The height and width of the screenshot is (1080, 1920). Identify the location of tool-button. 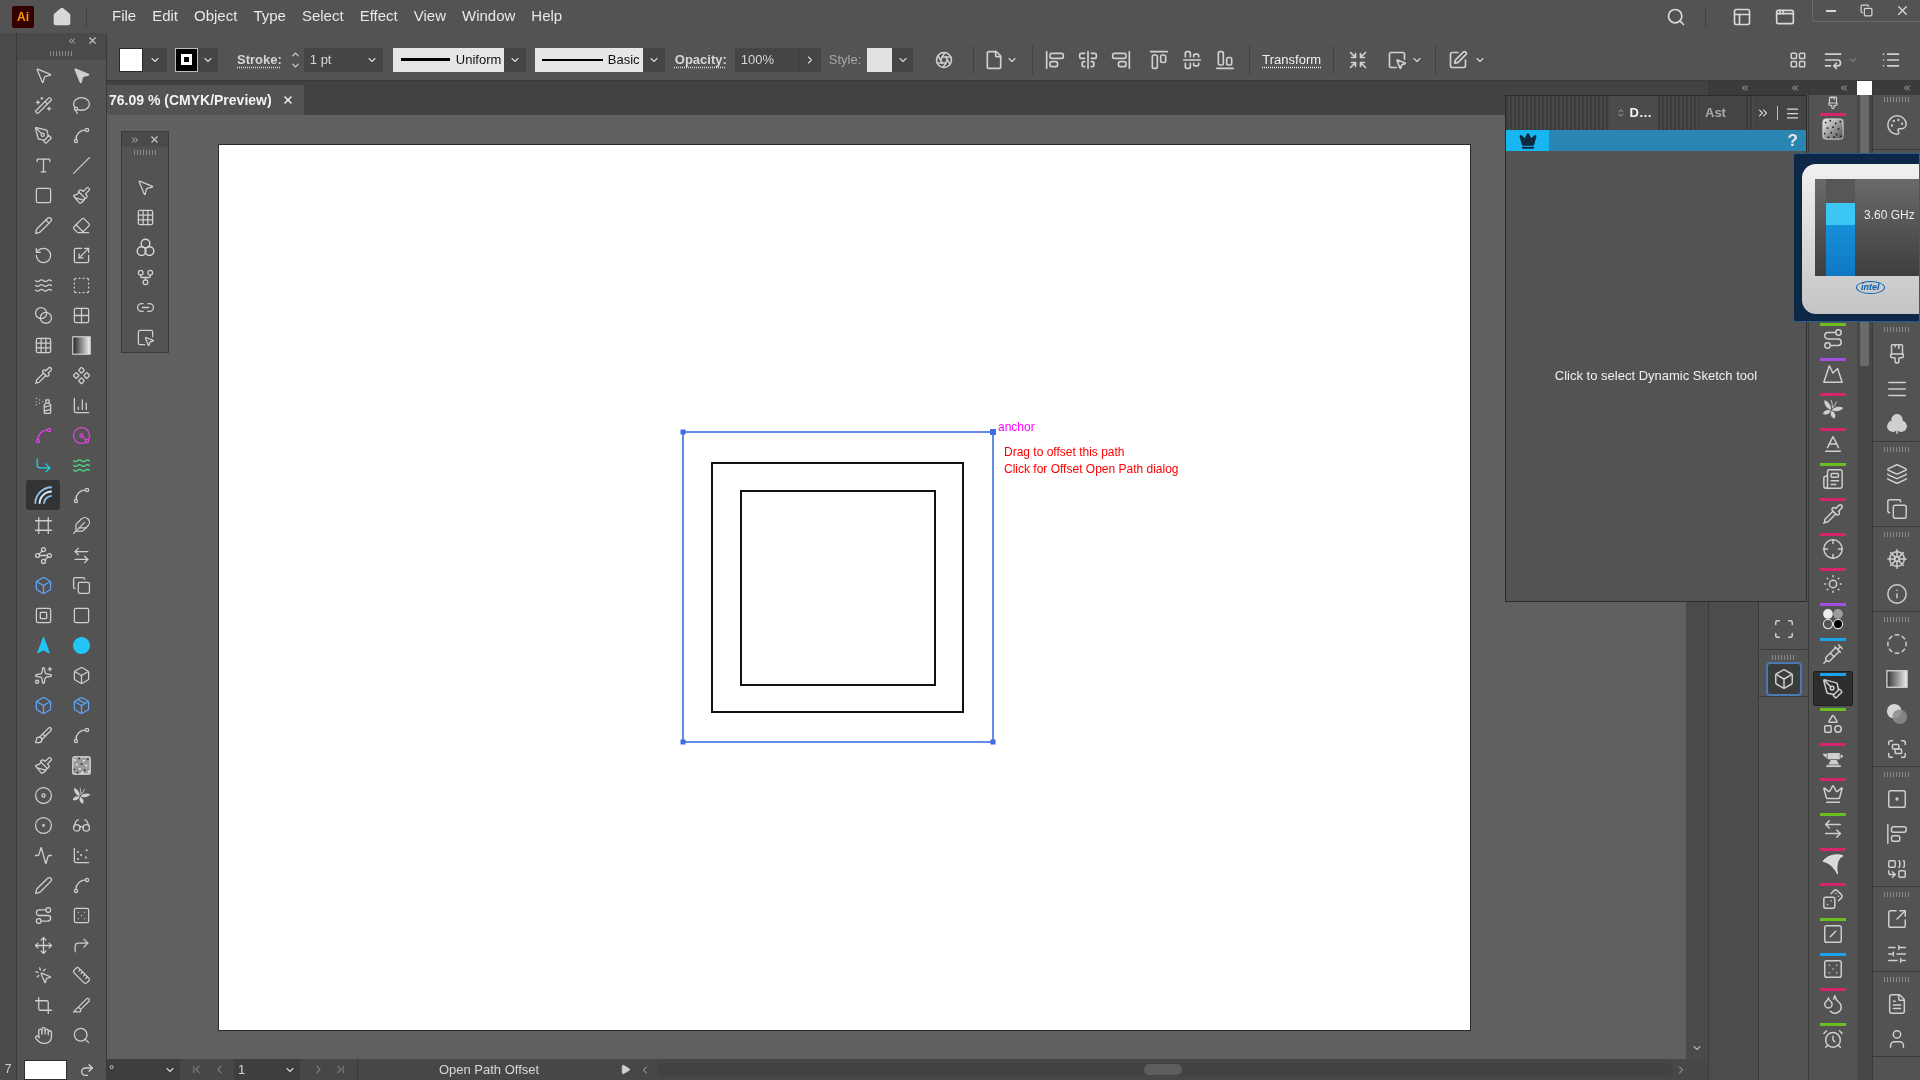
(43, 495).